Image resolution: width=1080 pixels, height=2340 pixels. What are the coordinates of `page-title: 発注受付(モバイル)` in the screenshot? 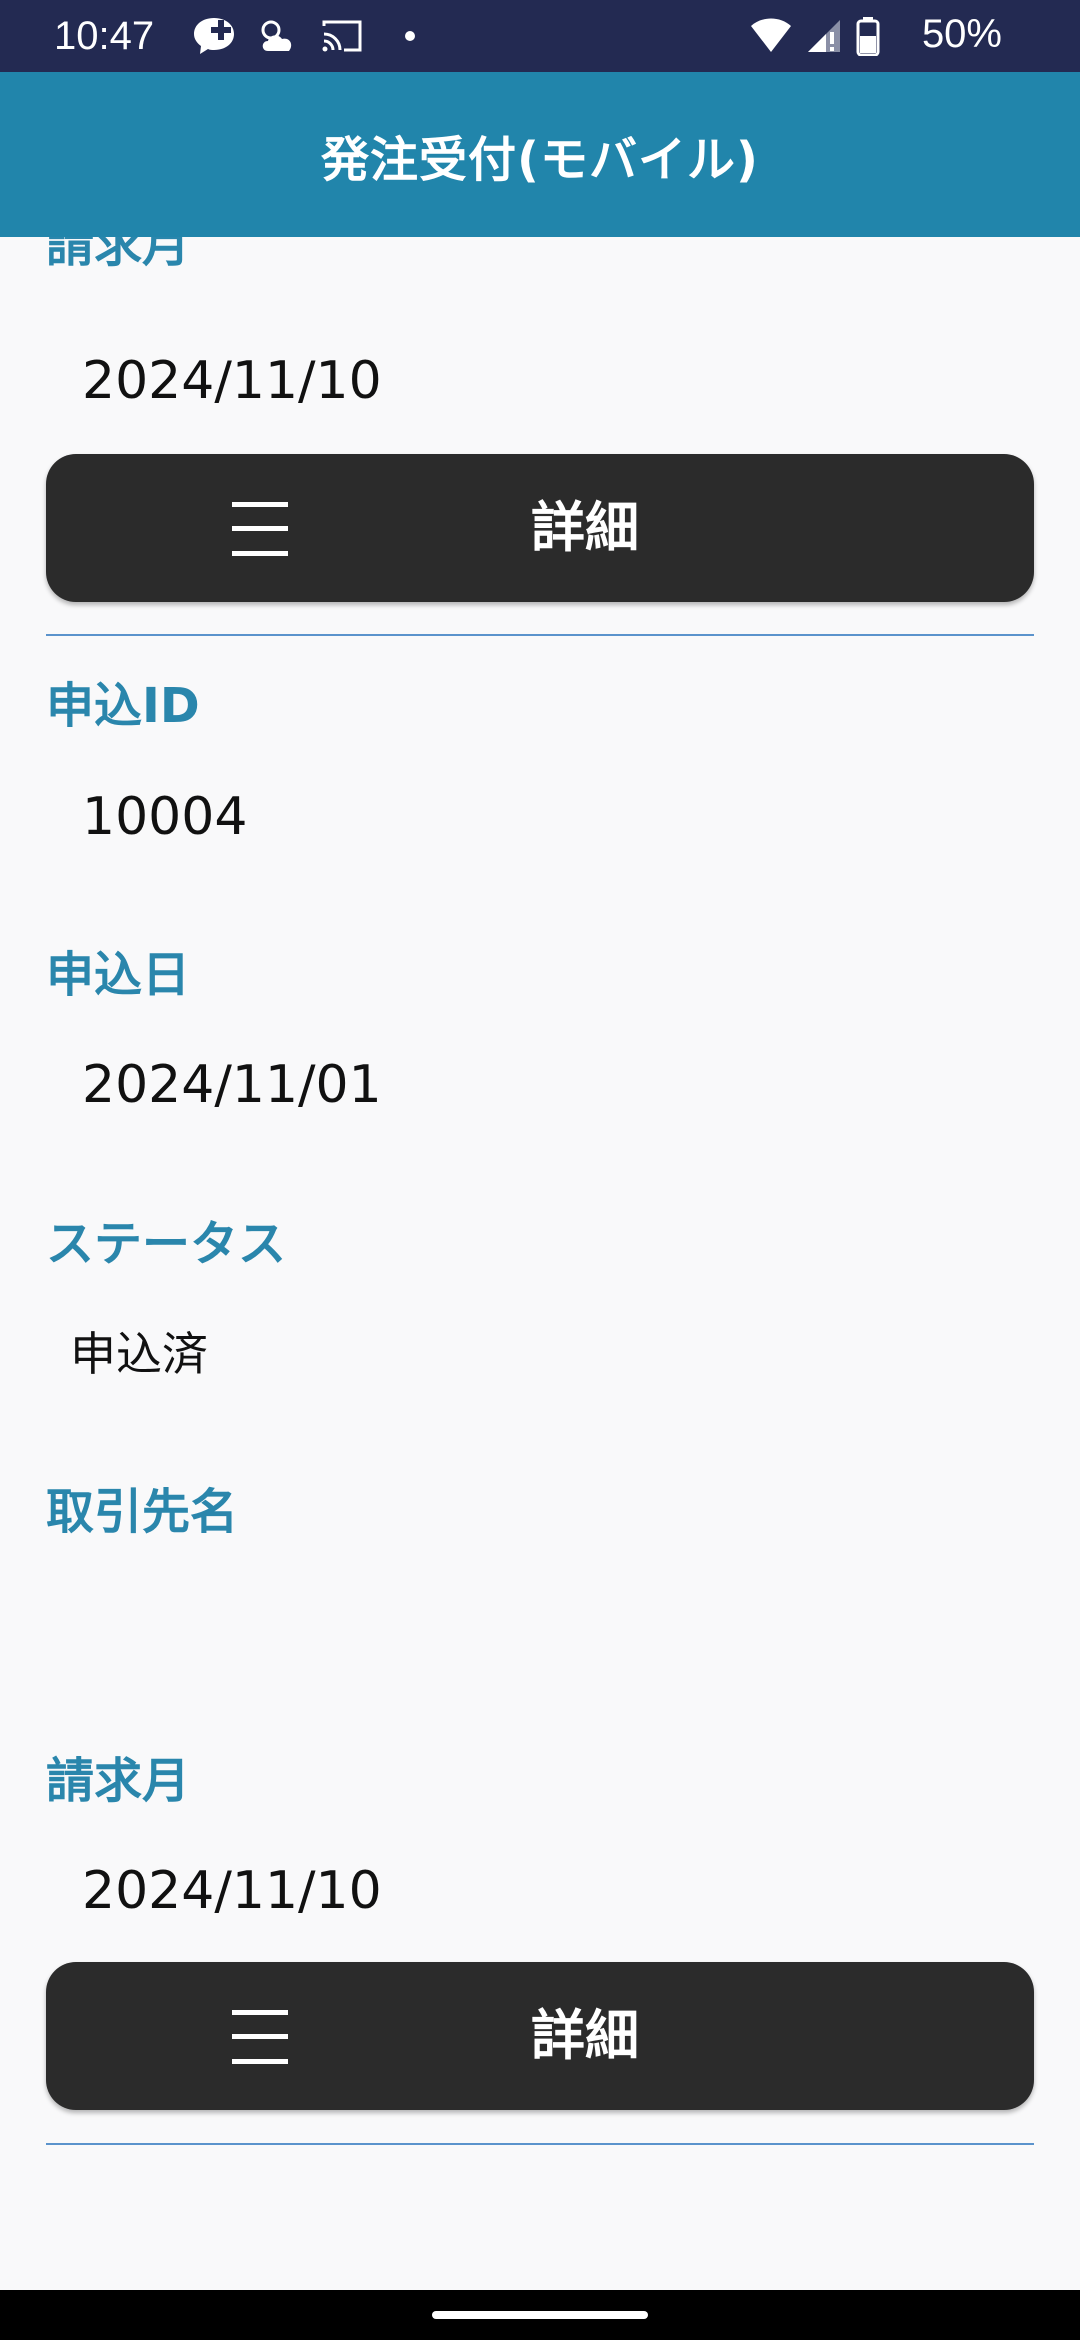 It's located at (540, 159).